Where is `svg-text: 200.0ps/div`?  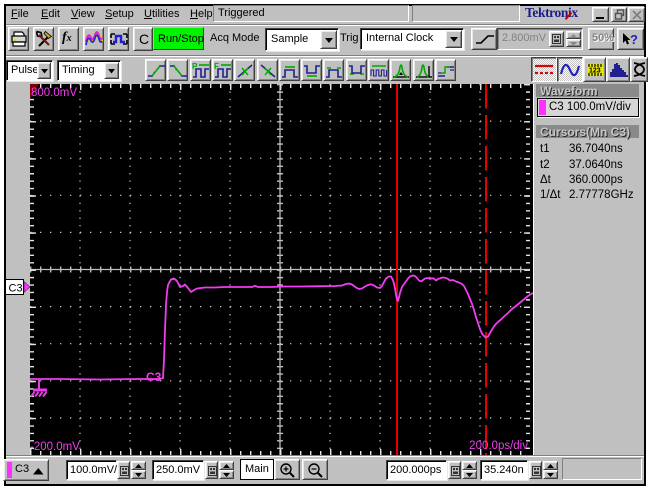
svg-text: 200.0ps/div is located at coordinates (498, 446).